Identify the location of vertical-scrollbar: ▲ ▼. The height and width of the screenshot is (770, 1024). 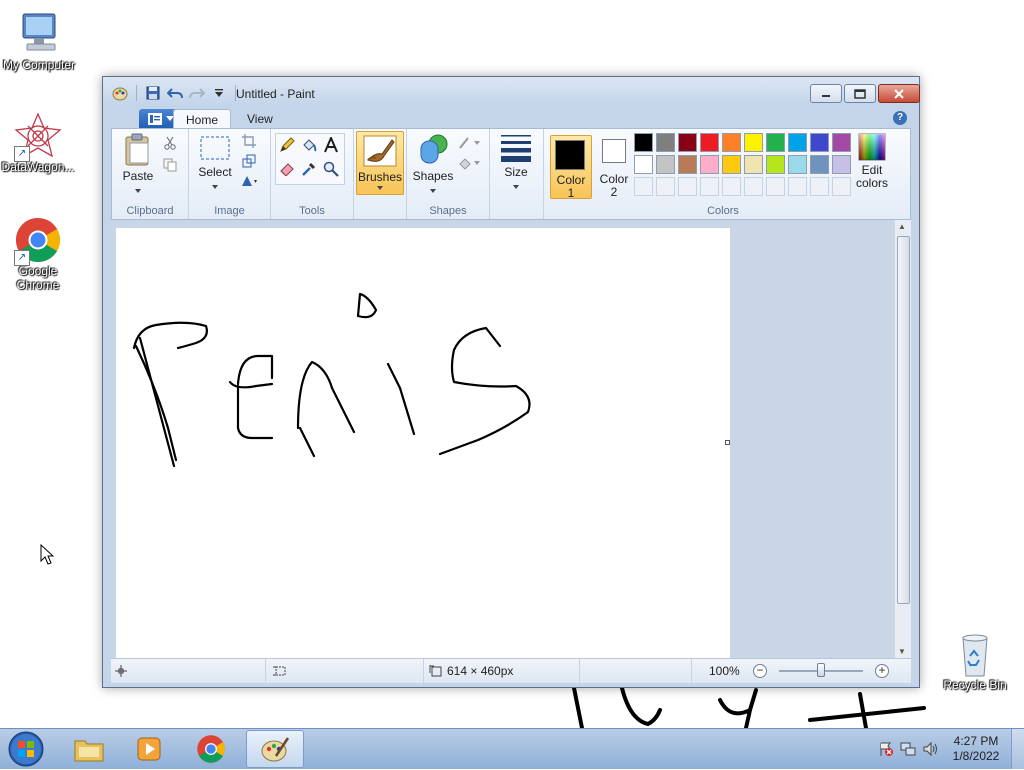
(902, 439).